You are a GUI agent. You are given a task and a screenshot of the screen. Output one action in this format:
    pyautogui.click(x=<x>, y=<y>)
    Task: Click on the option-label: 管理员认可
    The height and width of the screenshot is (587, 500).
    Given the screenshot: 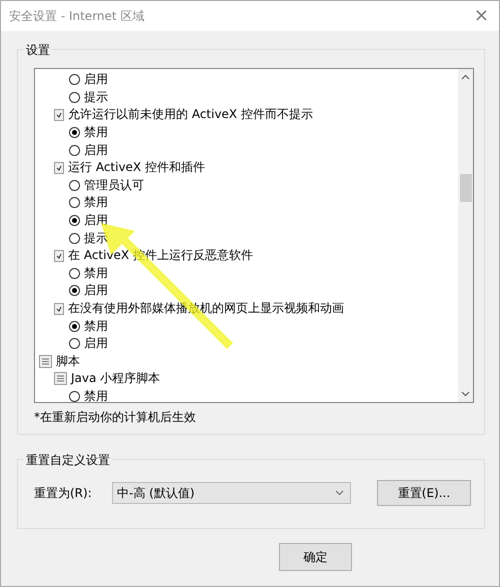 What is the action you would take?
    pyautogui.click(x=114, y=185)
    